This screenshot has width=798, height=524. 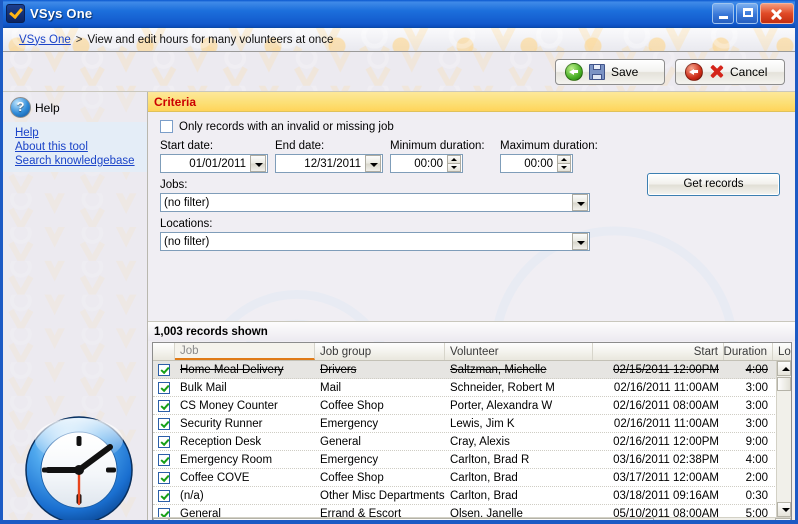 I want to click on invalid-job-checkbox, so click(x=166, y=126).